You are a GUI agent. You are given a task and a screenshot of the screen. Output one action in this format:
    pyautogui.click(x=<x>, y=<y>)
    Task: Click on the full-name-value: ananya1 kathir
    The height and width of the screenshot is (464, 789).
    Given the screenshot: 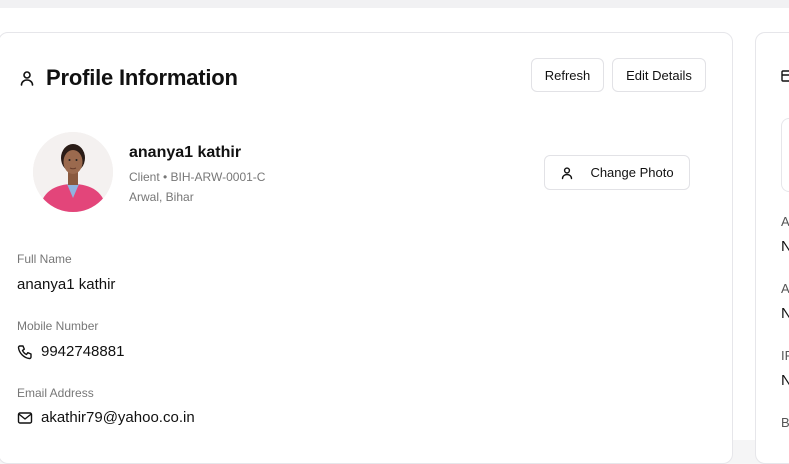 What is the action you would take?
    pyautogui.click(x=66, y=284)
    